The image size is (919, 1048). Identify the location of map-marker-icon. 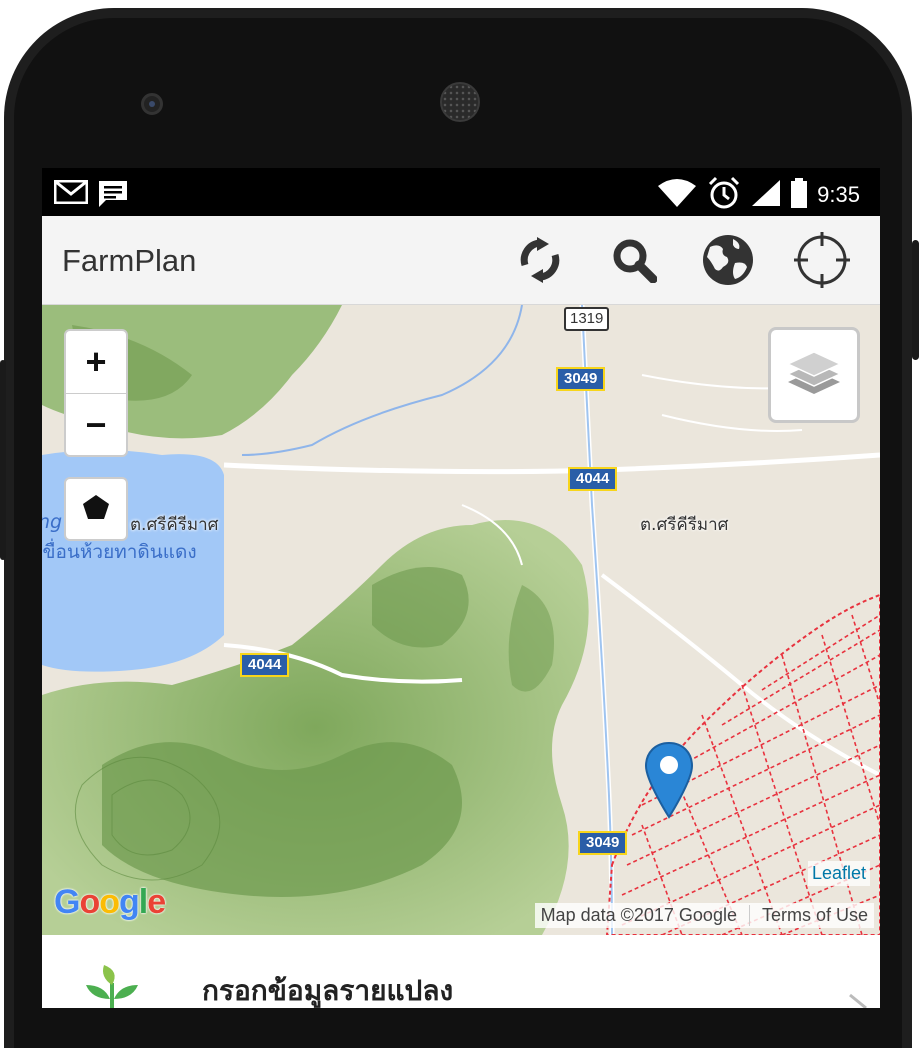
(669, 782).